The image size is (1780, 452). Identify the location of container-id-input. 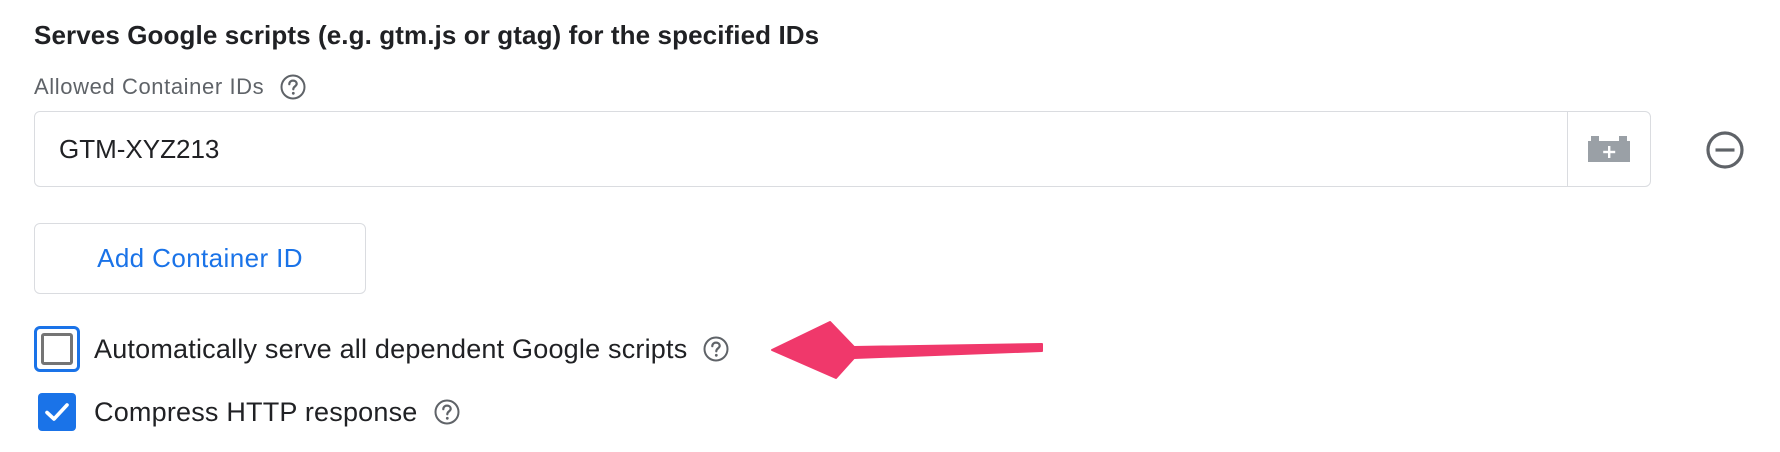
(801, 149).